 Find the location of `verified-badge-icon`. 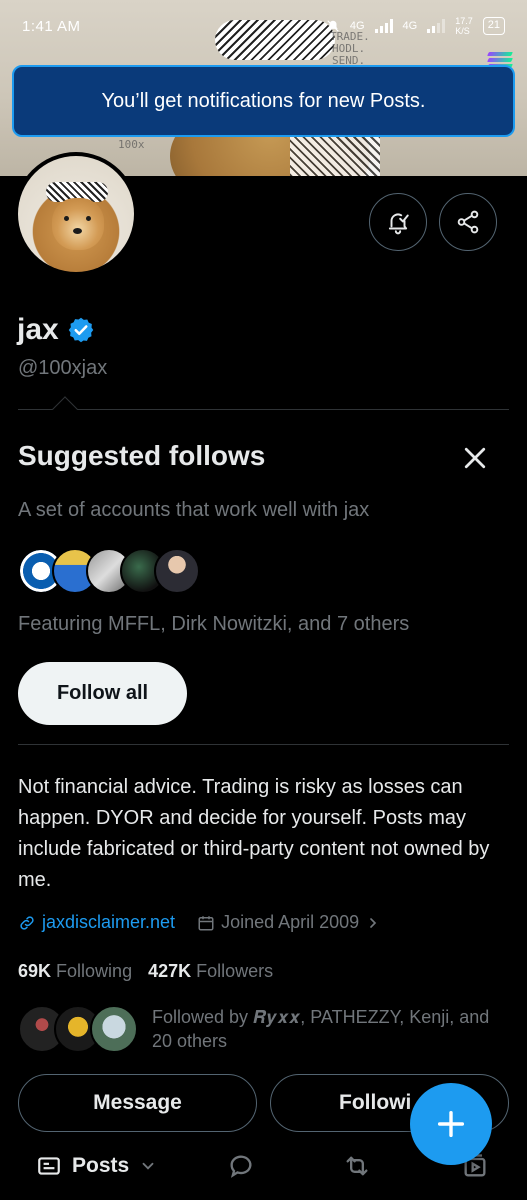

verified-badge-icon is located at coordinates (80, 330).